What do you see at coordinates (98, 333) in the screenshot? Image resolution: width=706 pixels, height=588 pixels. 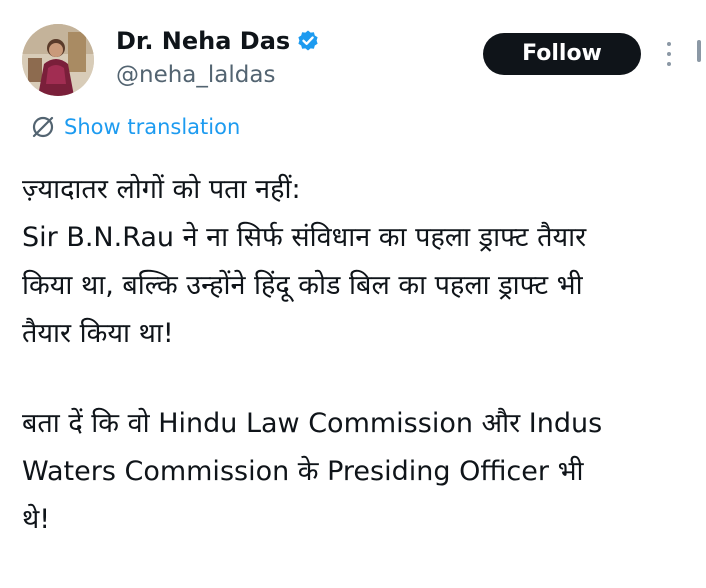 I see `tweet-line: तैयार किया था!` at bounding box center [98, 333].